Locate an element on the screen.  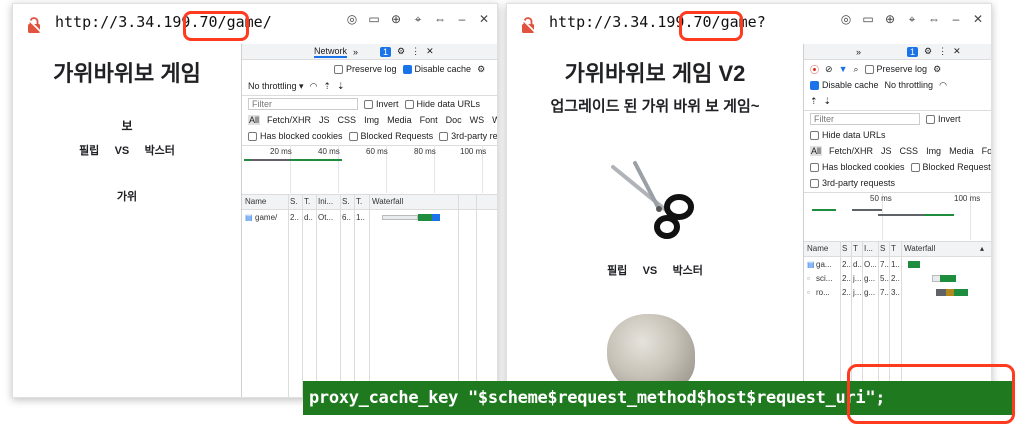
timeline-bar is located at coordinates (824, 210).